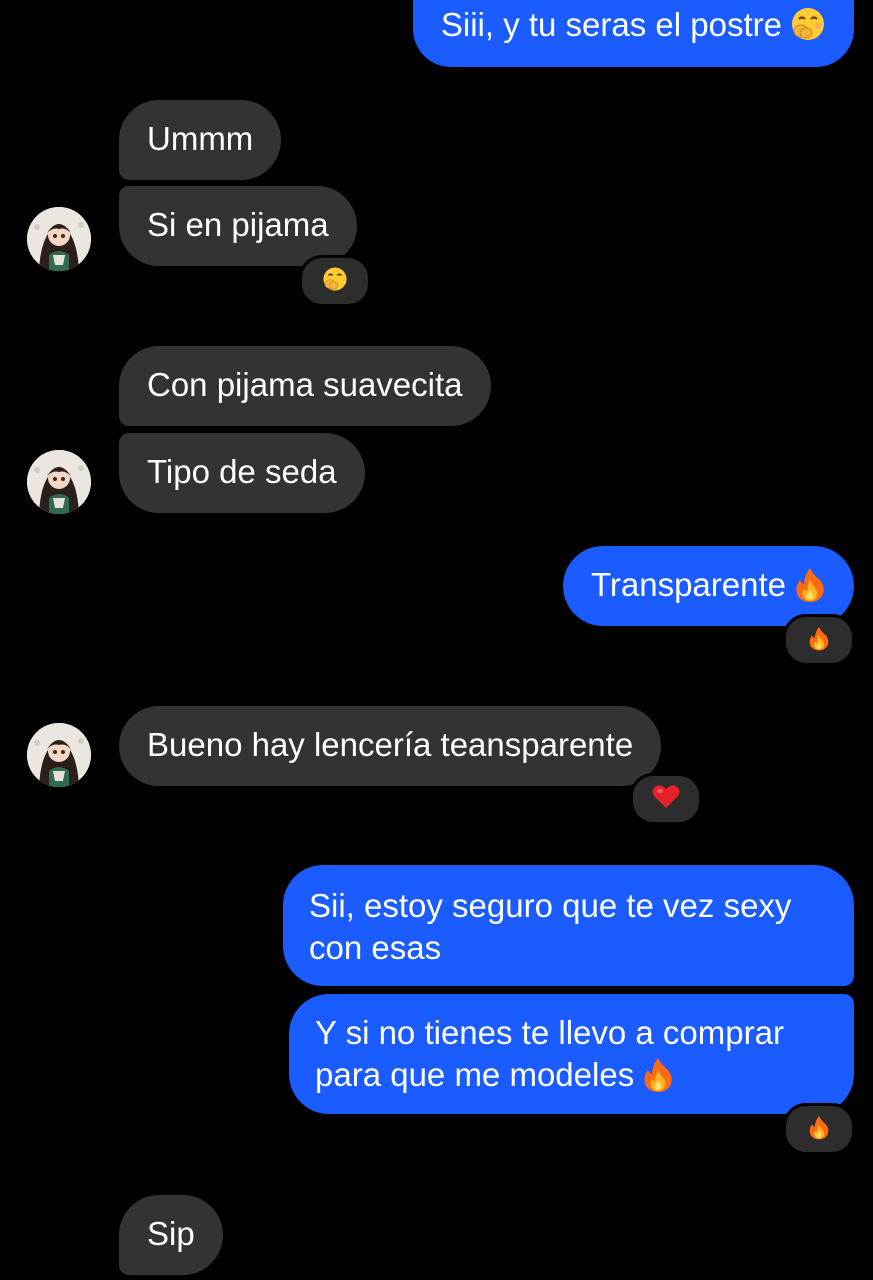  I want to click on message-text: Con pijama suavecita, so click(305, 384).